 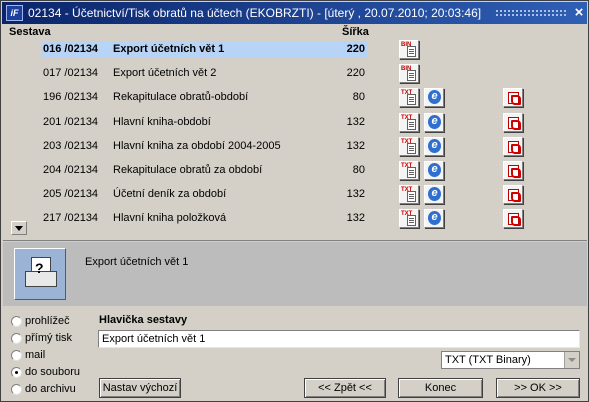 What do you see at coordinates (71, 194) in the screenshot?
I see `report-code: 205 /02134` at bounding box center [71, 194].